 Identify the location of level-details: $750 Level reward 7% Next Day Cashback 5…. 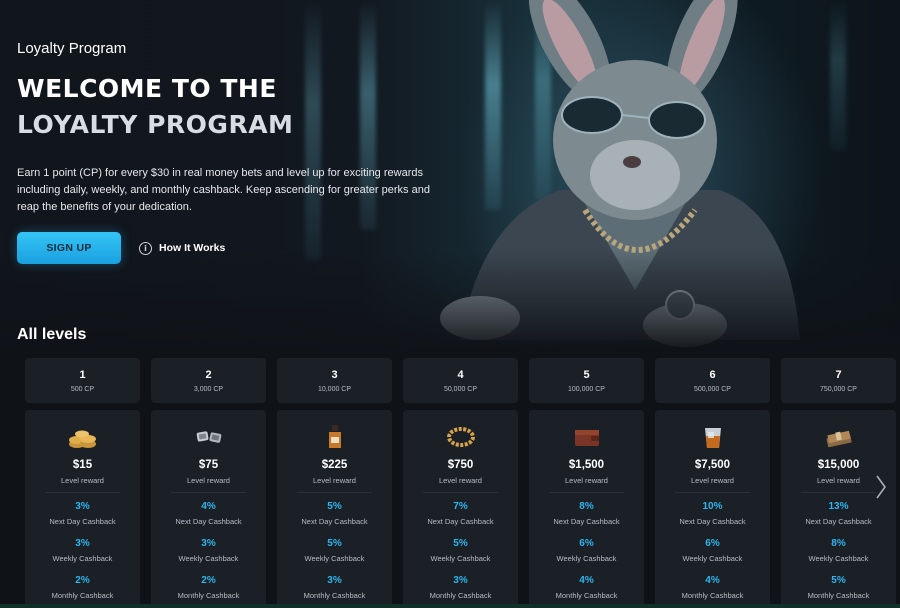
(460, 509).